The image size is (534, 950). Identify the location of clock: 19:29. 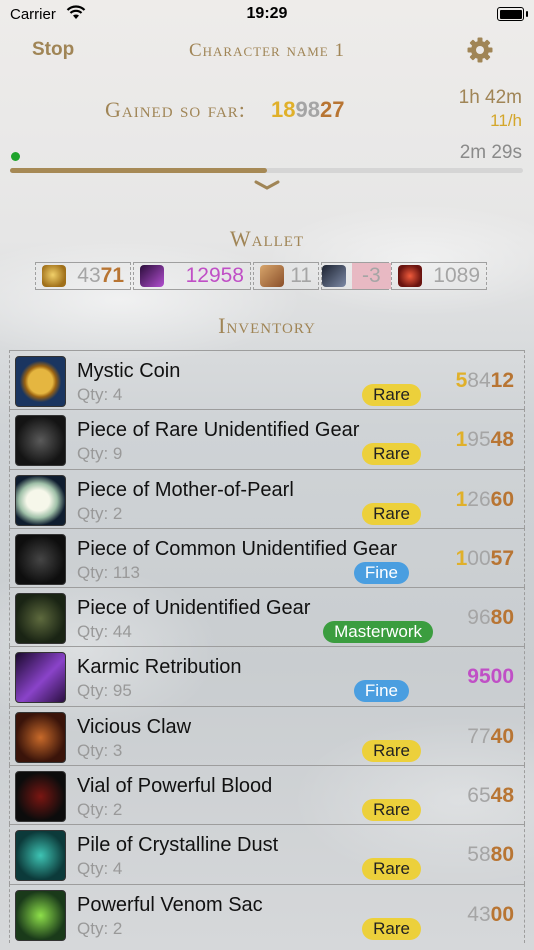
(267, 13).